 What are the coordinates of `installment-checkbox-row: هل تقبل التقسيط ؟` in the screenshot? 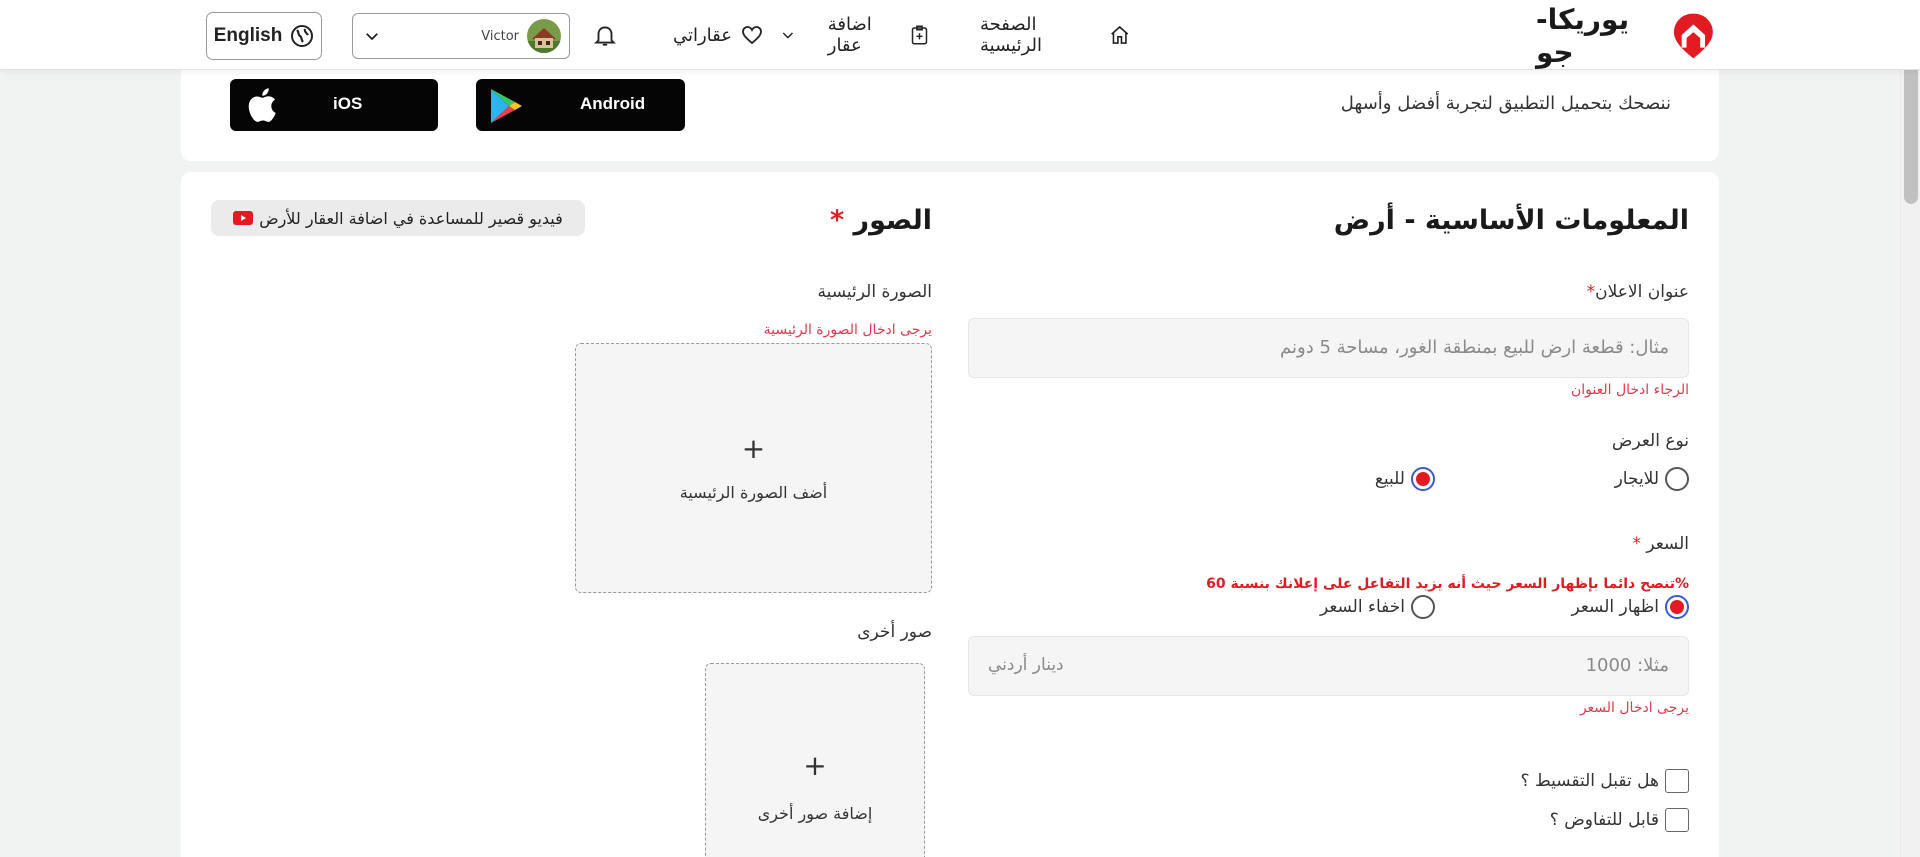 It's located at (1605, 781).